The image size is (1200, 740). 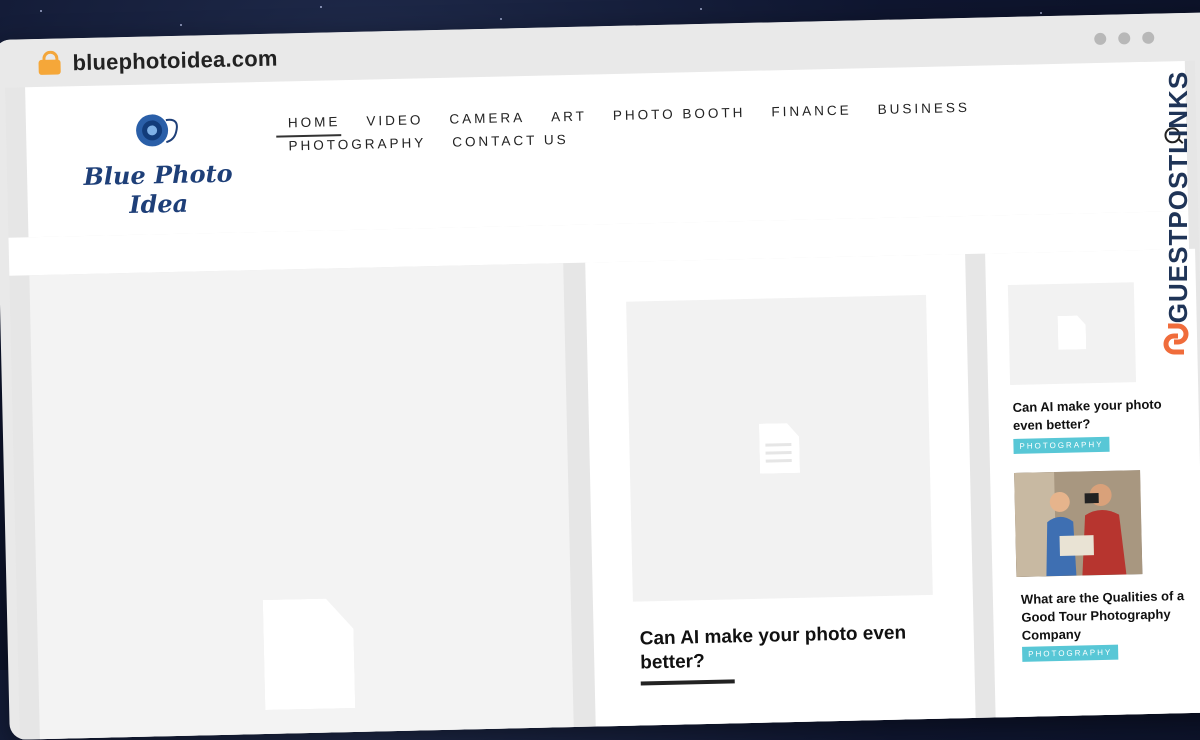 What do you see at coordinates (1176, 339) in the screenshot?
I see `chain-link-icon` at bounding box center [1176, 339].